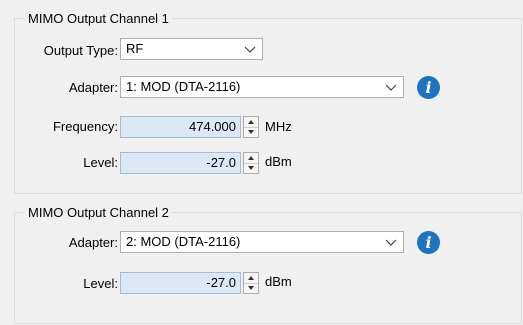 The image size is (523, 325). I want to click on adapter-value: 2: MOD (DTA-2116), so click(183, 241).